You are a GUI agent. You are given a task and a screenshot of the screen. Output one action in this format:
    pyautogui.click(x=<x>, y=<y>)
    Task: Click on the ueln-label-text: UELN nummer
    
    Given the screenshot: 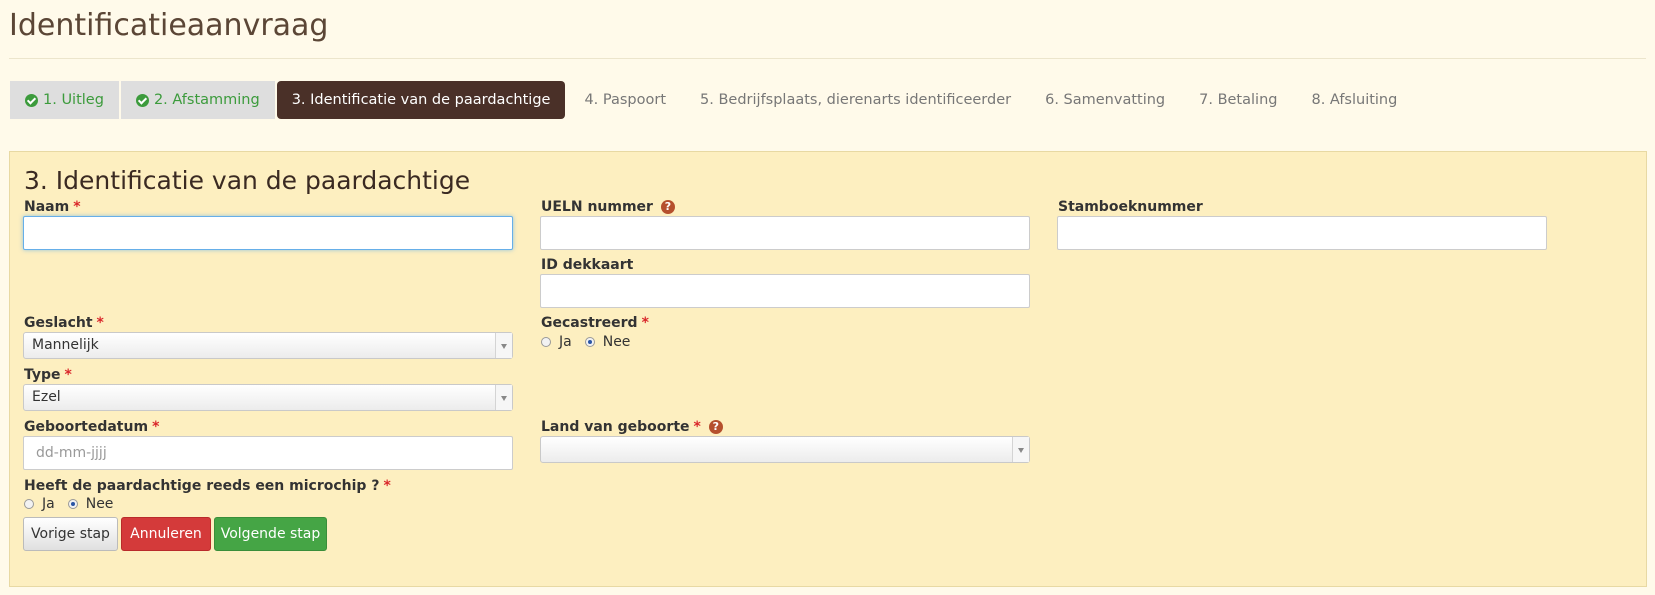 What is the action you would take?
    pyautogui.click(x=597, y=207)
    